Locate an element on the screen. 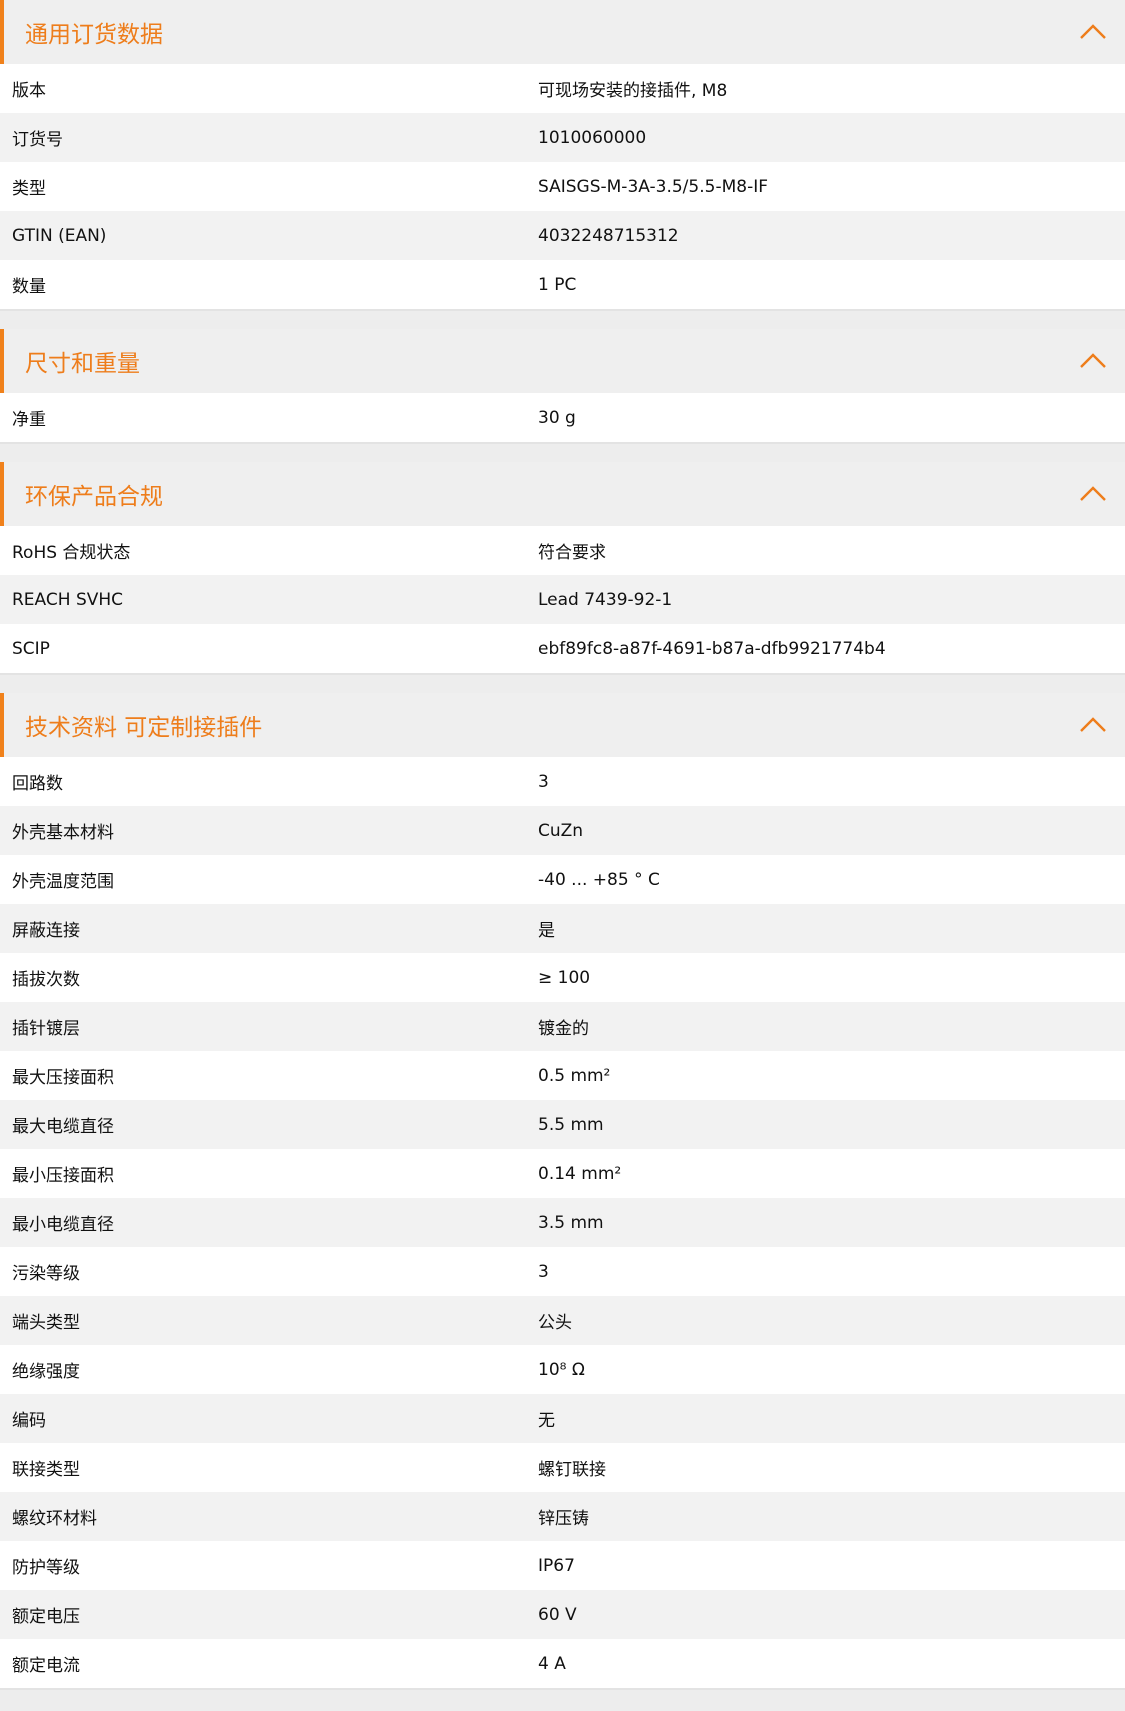  table-row: 额定电压 60 V is located at coordinates (562, 1614).